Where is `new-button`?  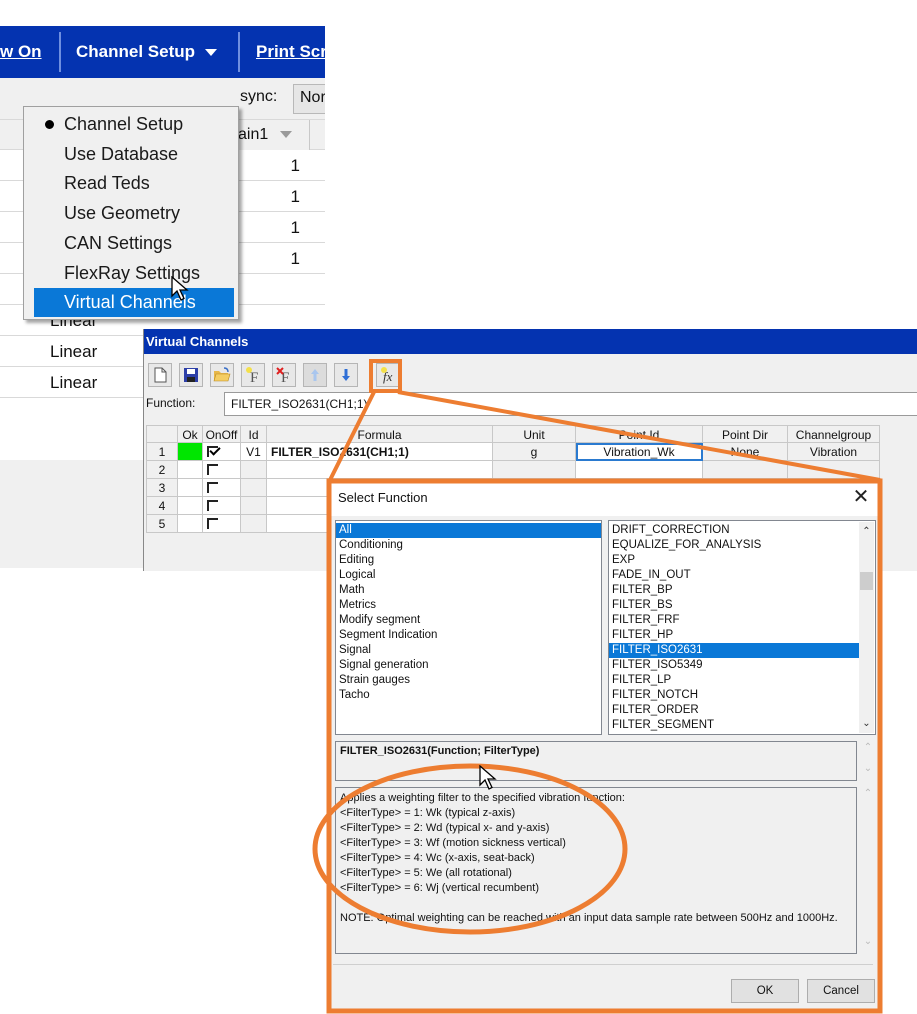 new-button is located at coordinates (160, 375).